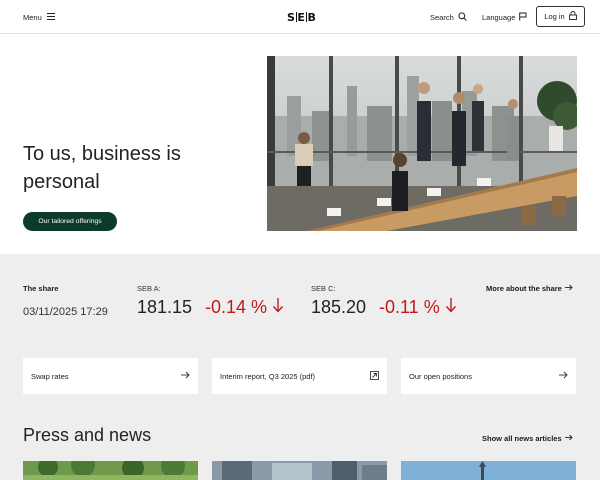 The height and width of the screenshot is (480, 600). I want to click on logo-letter-b: B, so click(312, 17).